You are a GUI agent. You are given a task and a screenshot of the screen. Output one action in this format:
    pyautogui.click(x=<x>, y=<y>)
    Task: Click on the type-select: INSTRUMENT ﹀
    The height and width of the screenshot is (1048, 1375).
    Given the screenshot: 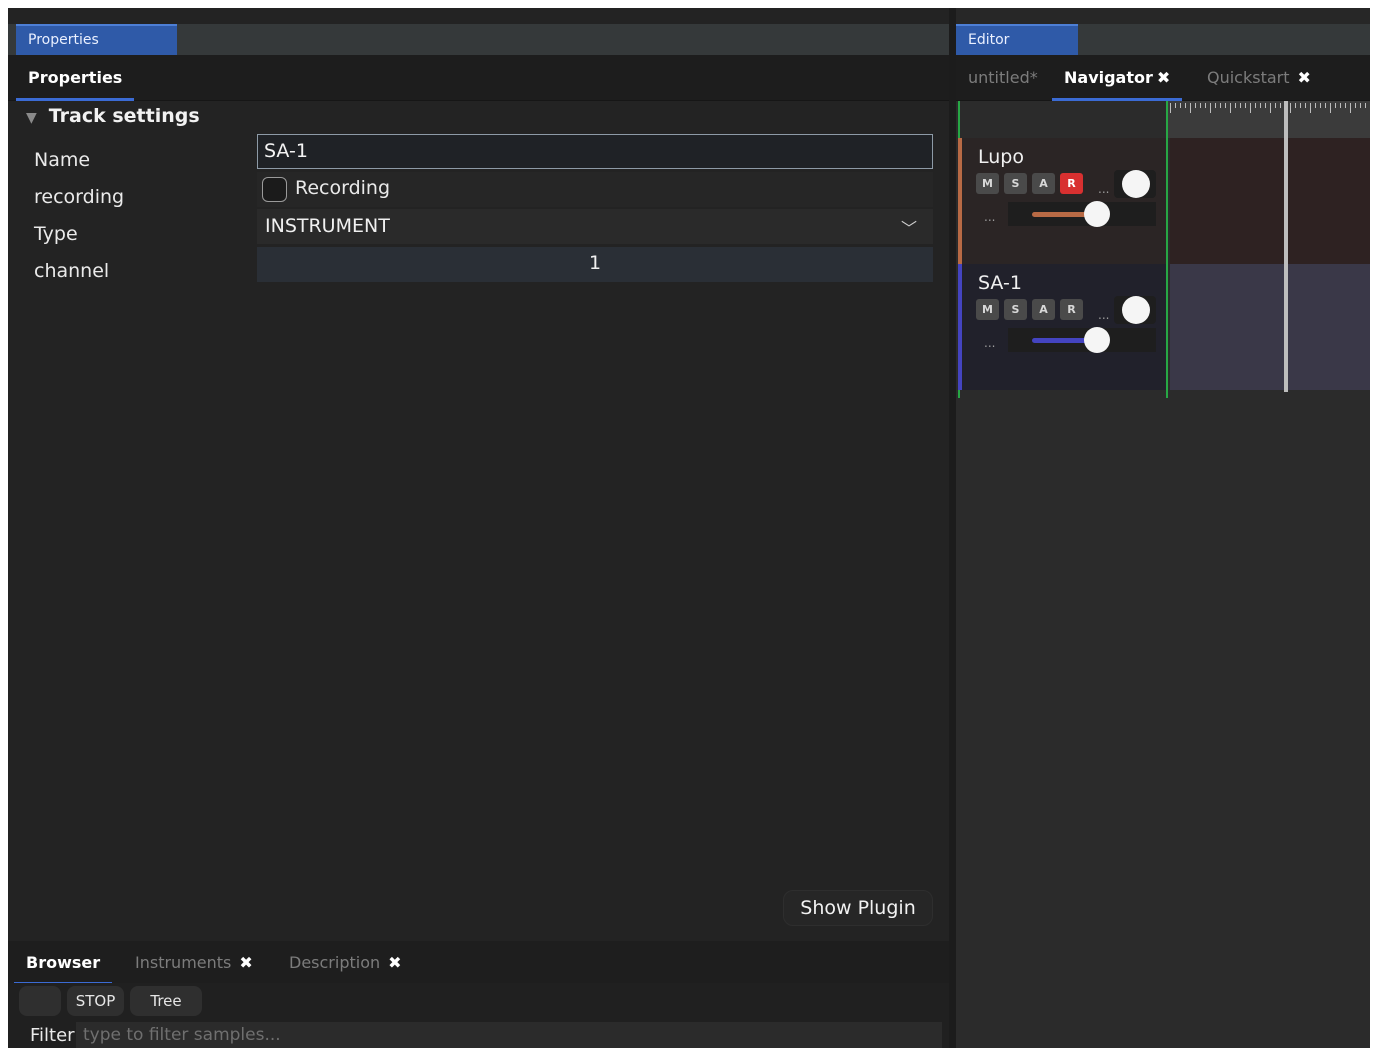 What is the action you would take?
    pyautogui.click(x=595, y=226)
    